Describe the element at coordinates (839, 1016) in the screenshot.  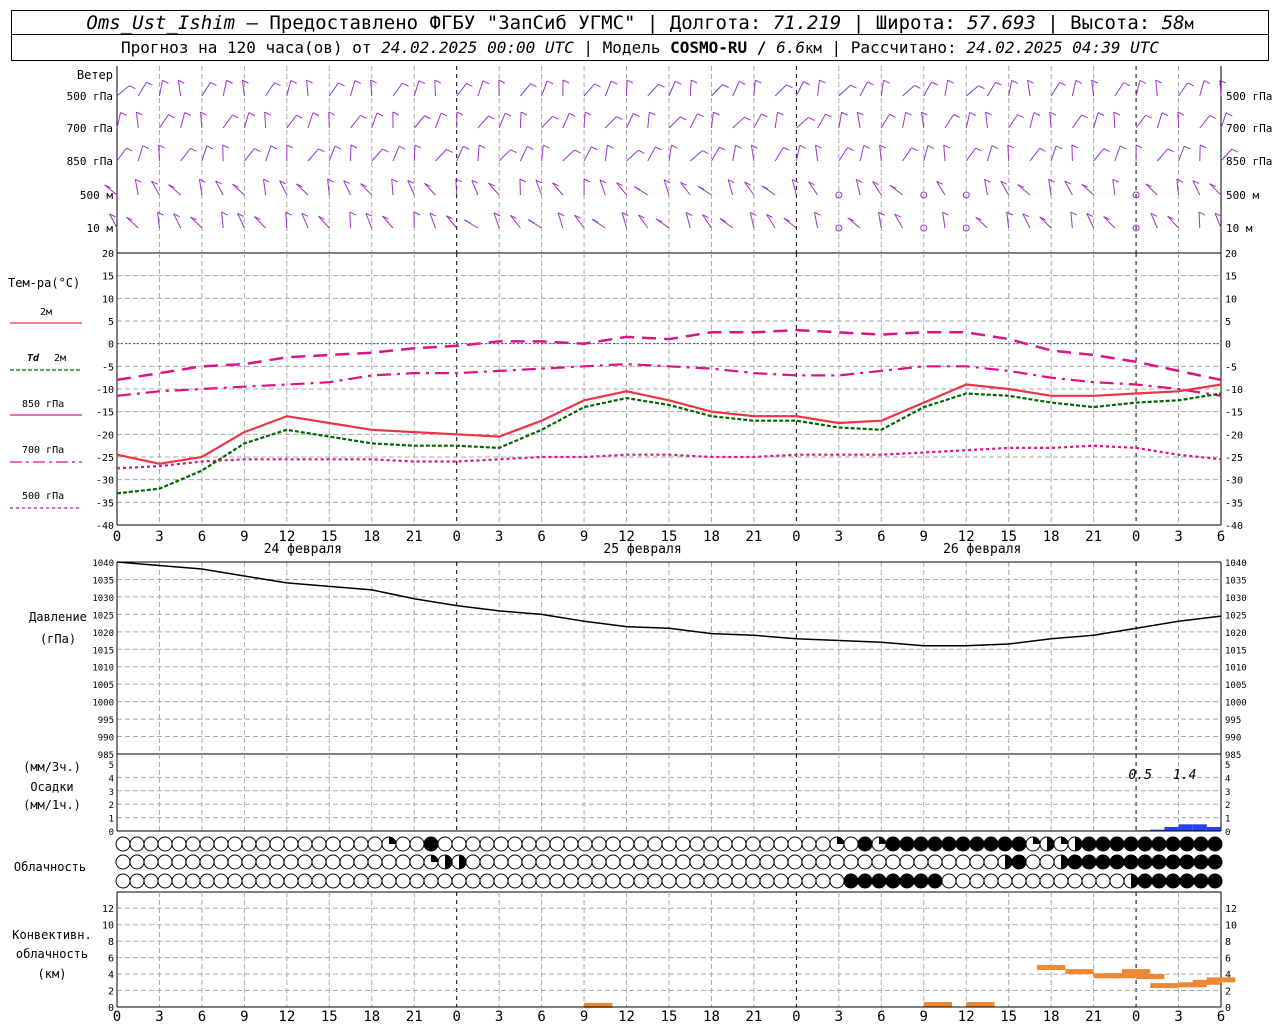
I see `conv-x-tick-label: 3` at that location.